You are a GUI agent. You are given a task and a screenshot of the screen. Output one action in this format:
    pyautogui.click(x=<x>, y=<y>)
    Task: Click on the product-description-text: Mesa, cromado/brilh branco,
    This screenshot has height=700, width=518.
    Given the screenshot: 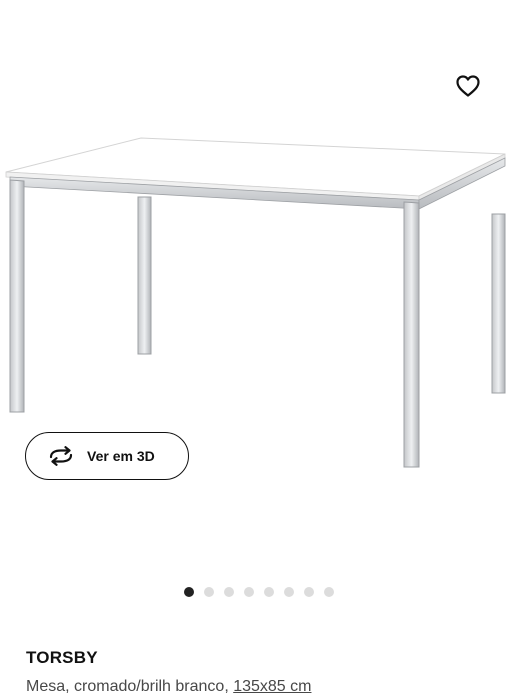 What is the action you would take?
    pyautogui.click(x=130, y=686)
    